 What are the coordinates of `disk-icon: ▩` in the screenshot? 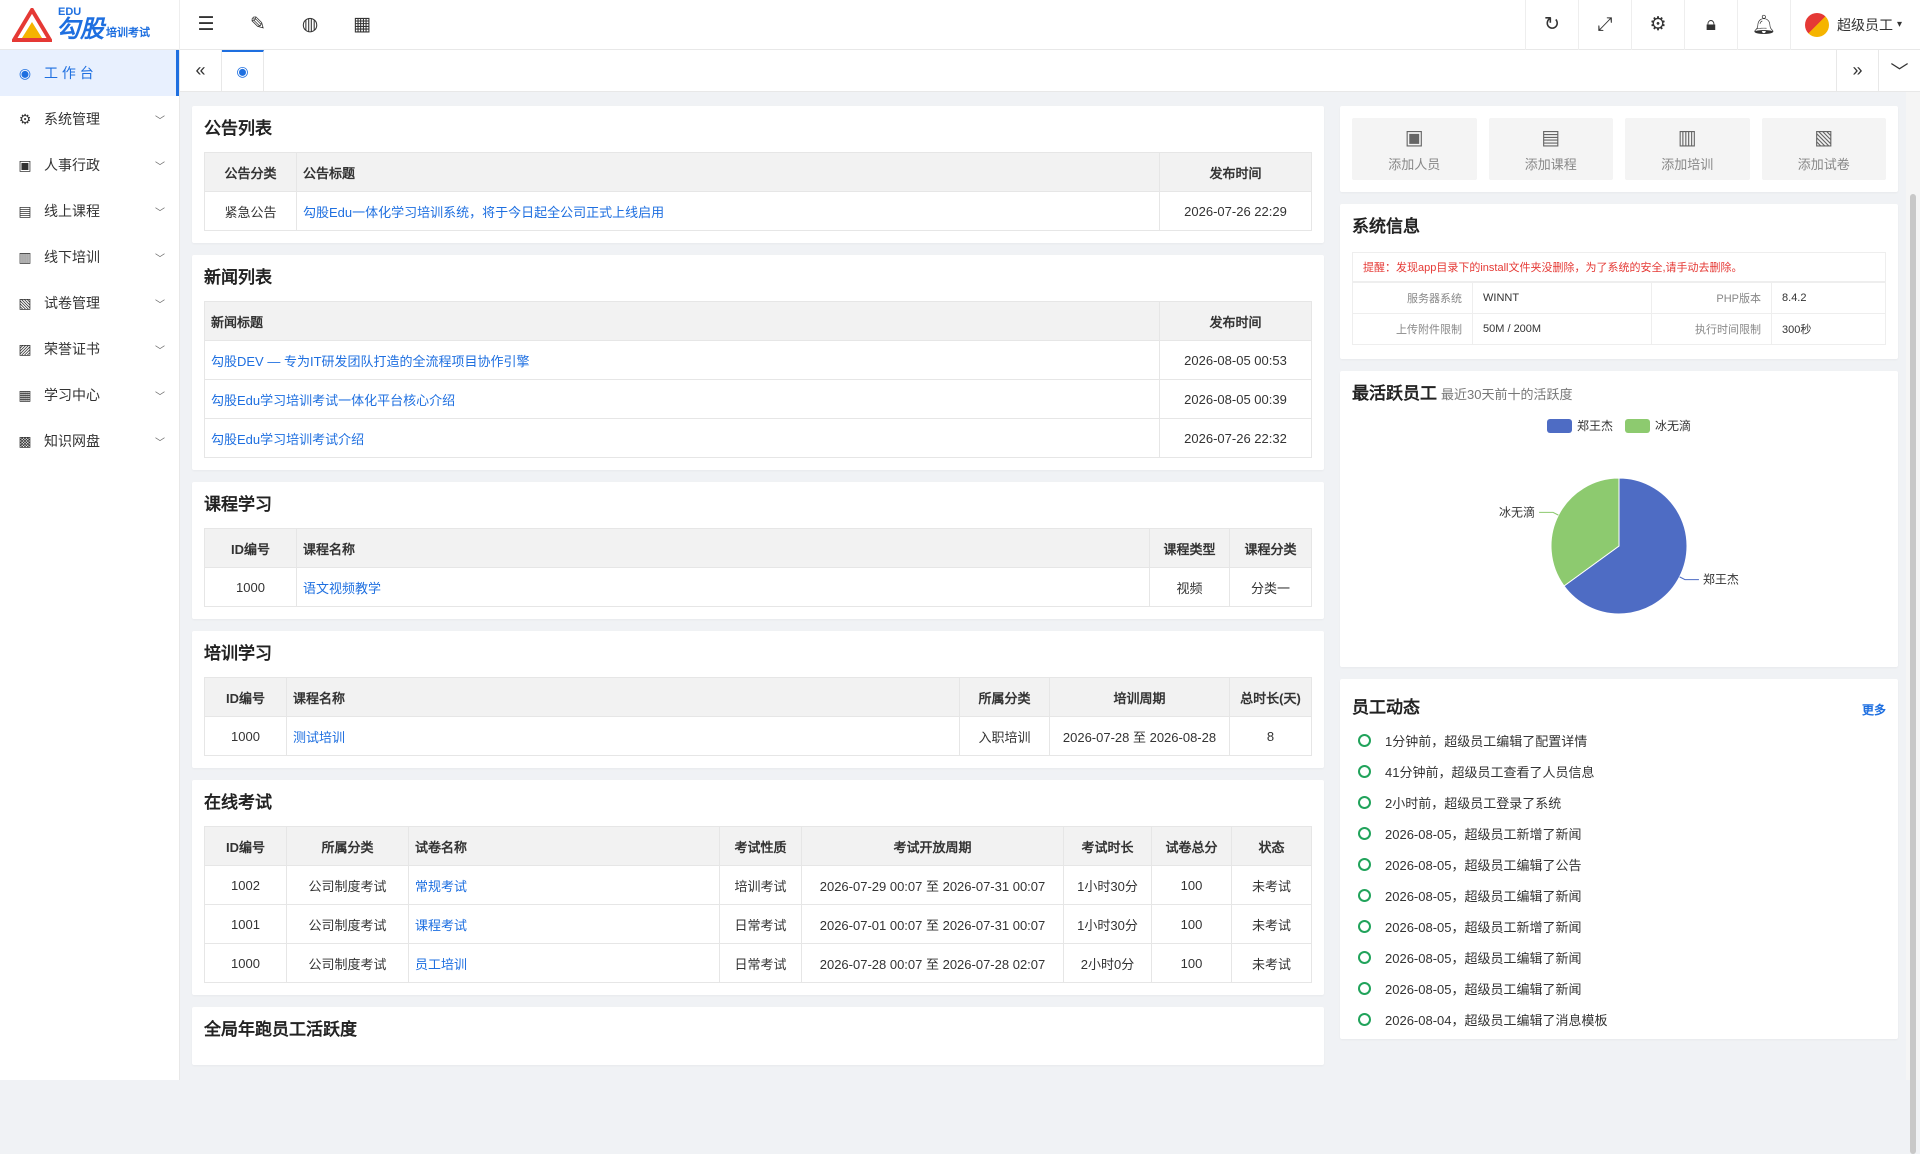 It's located at (25, 440).